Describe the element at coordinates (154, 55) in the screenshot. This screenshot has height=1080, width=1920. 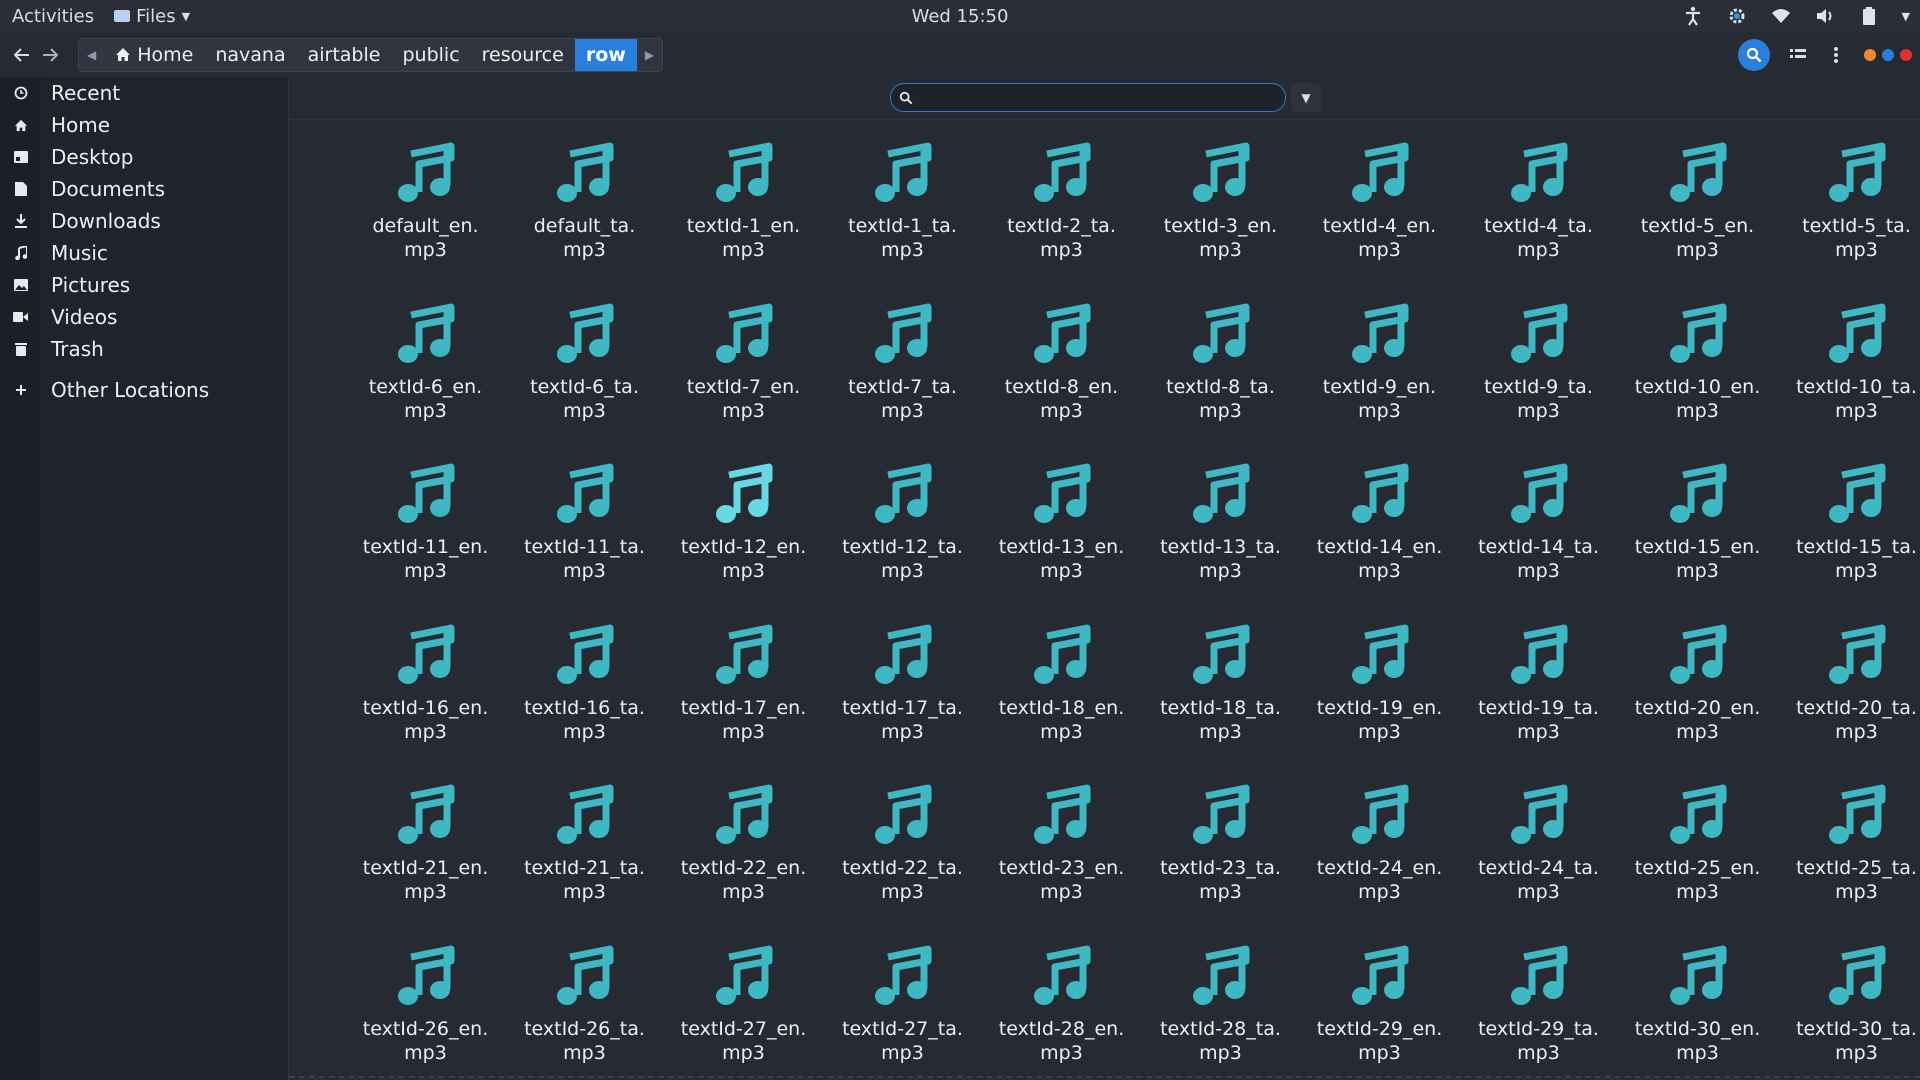
I see `breadcrumb-home: Home` at that location.